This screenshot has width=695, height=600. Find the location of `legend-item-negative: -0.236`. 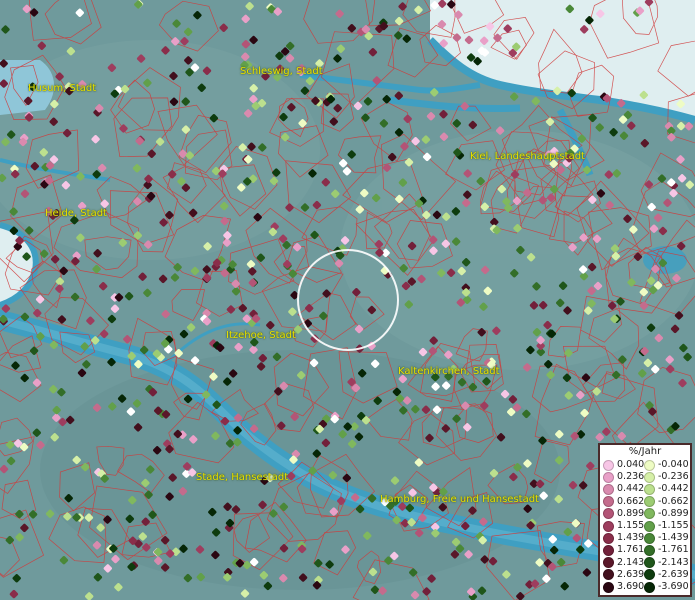

legend-item-negative: -0.236 is located at coordinates (666, 477).